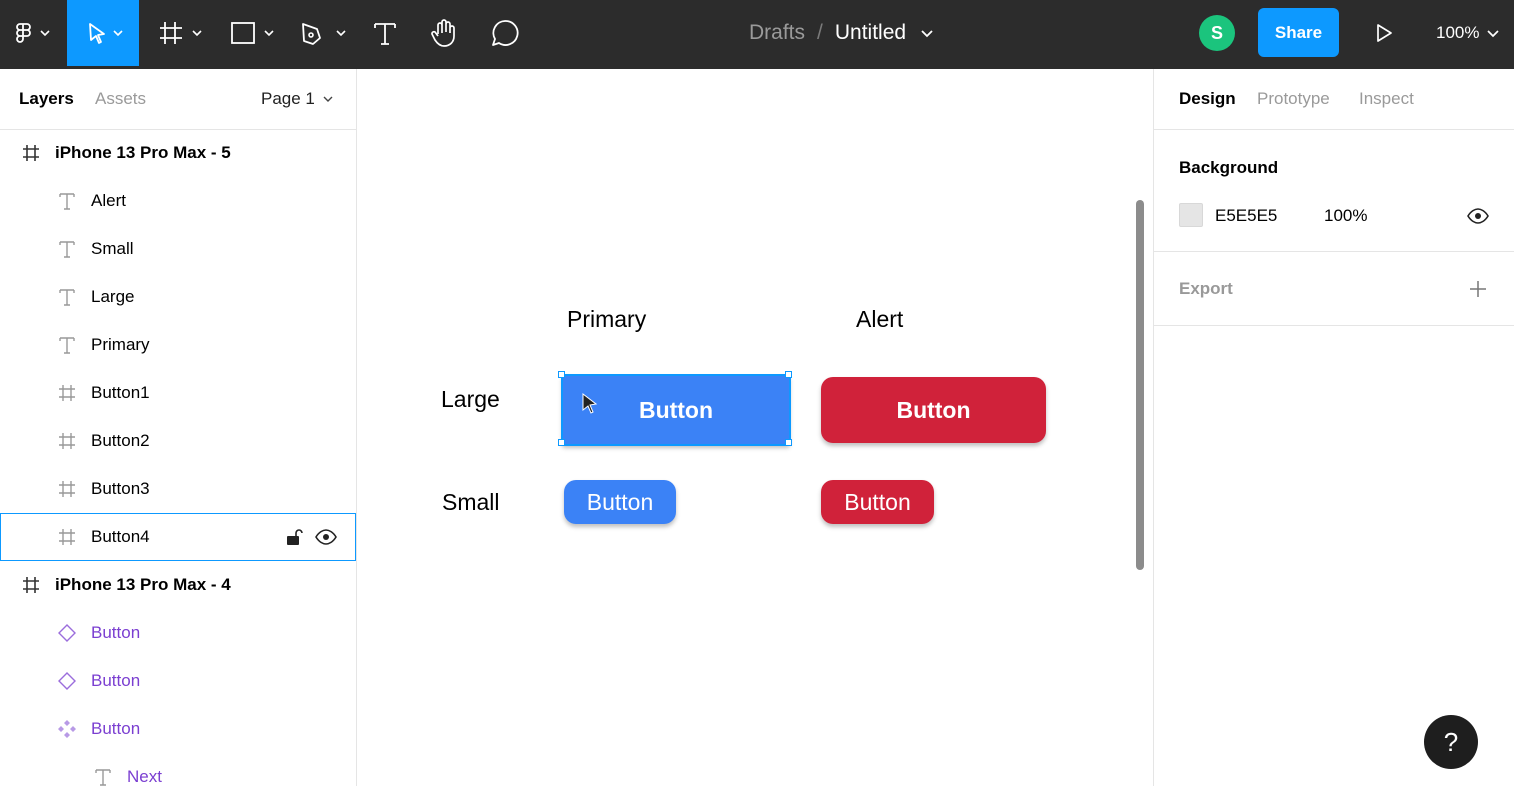  I want to click on comment-tool-icon, so click(505, 33).